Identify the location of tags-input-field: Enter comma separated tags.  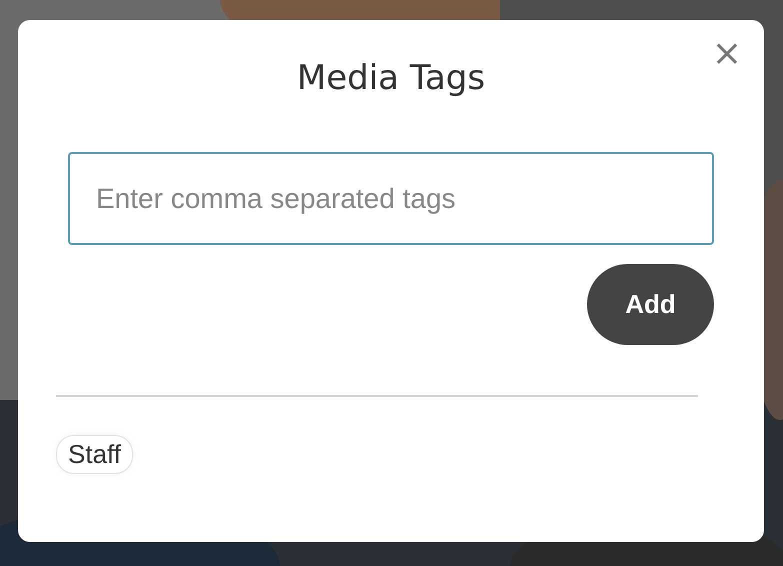
(391, 198).